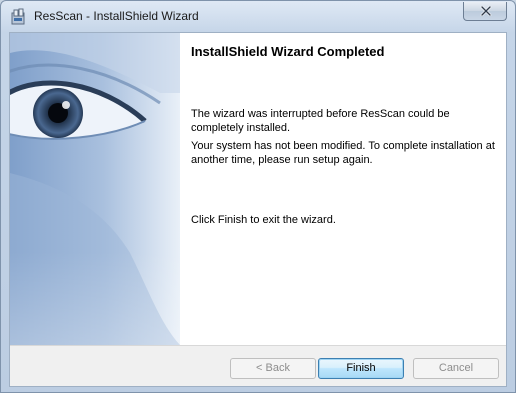 Image resolution: width=516 pixels, height=393 pixels. I want to click on back-button: < Back, so click(273, 368).